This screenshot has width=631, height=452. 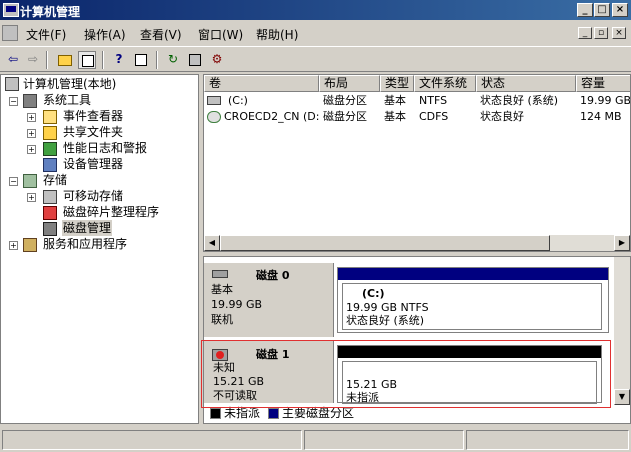 What do you see at coordinates (224, 367) in the screenshot?
I see `disk-type: 未知` at bounding box center [224, 367].